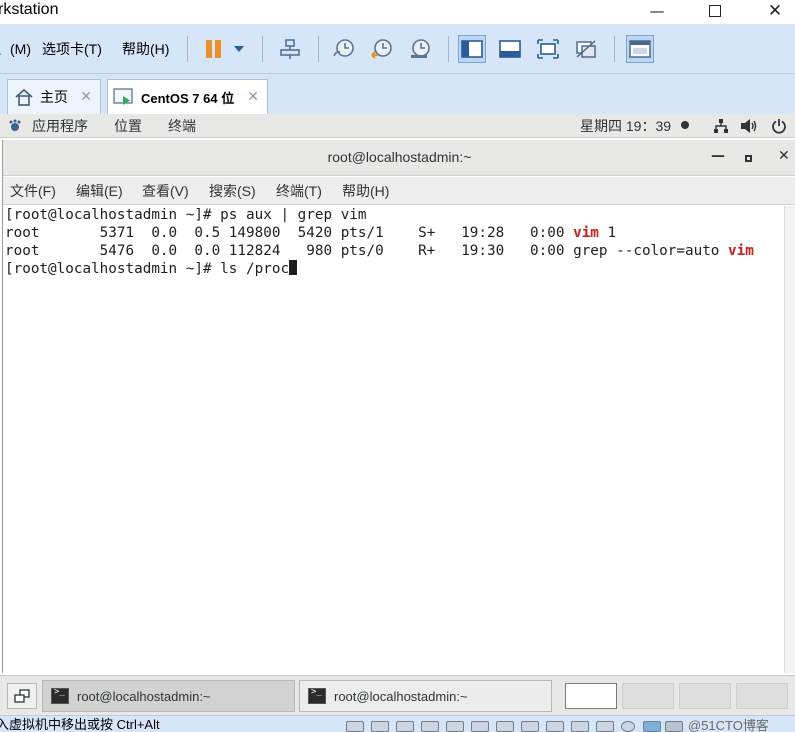 The height and width of the screenshot is (732, 795). I want to click on minimize-icon: —, so click(657, 11).